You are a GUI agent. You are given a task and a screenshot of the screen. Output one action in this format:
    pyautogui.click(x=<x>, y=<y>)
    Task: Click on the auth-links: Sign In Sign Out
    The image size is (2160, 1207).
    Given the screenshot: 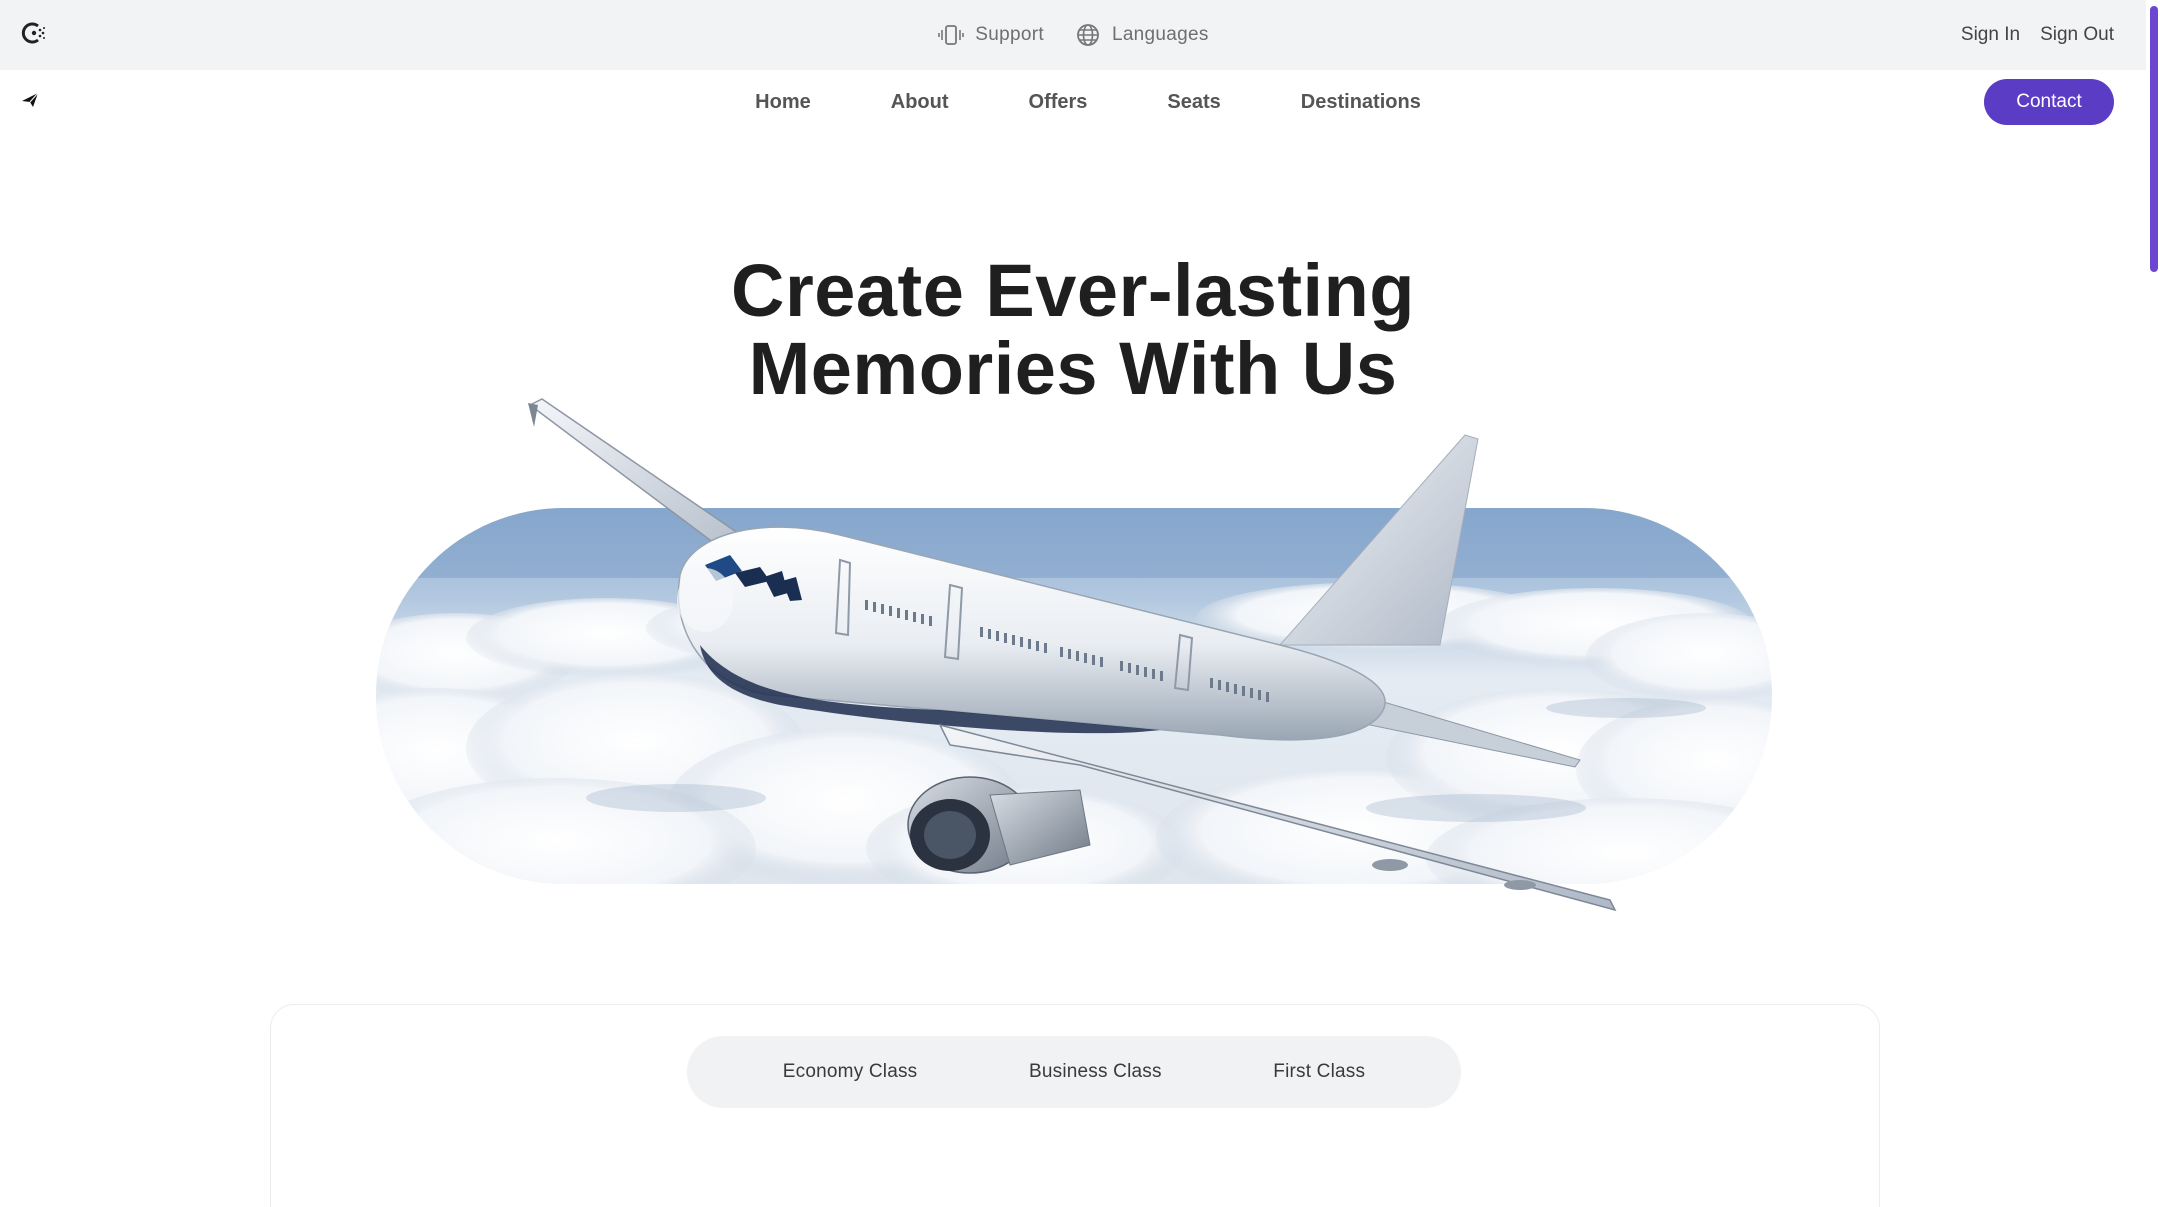 What is the action you would take?
    pyautogui.click(x=2037, y=35)
    